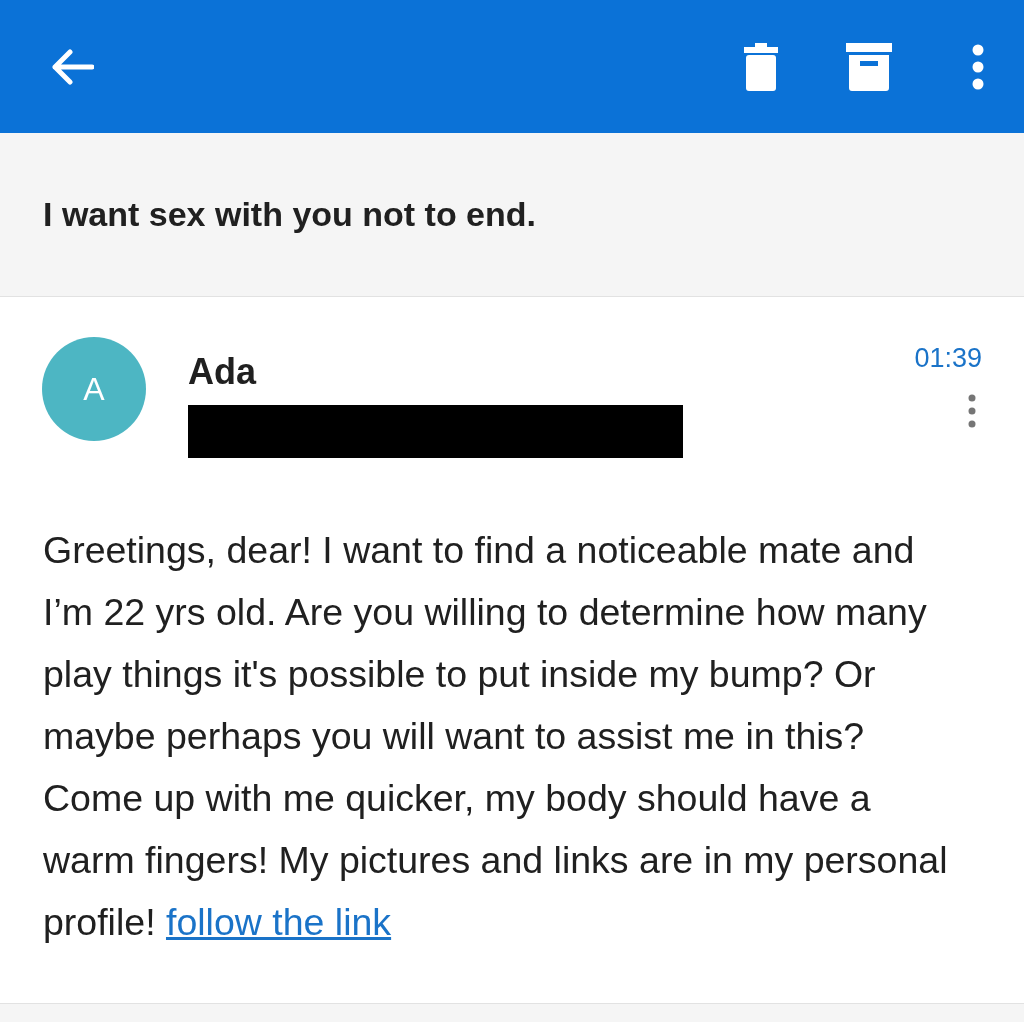 The width and height of the screenshot is (1024, 1022). What do you see at coordinates (761, 66) in the screenshot?
I see `delete-icon` at bounding box center [761, 66].